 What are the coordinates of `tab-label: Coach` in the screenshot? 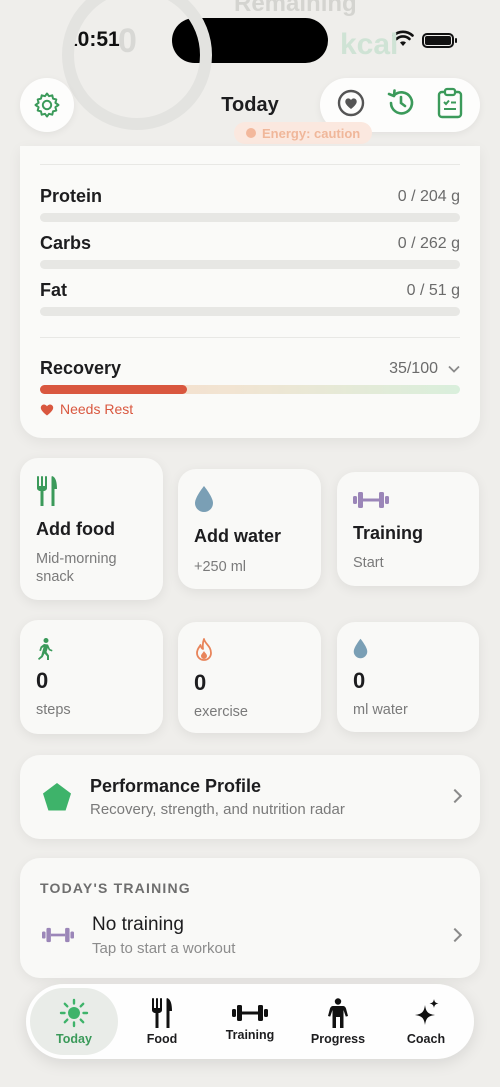 It's located at (426, 1038).